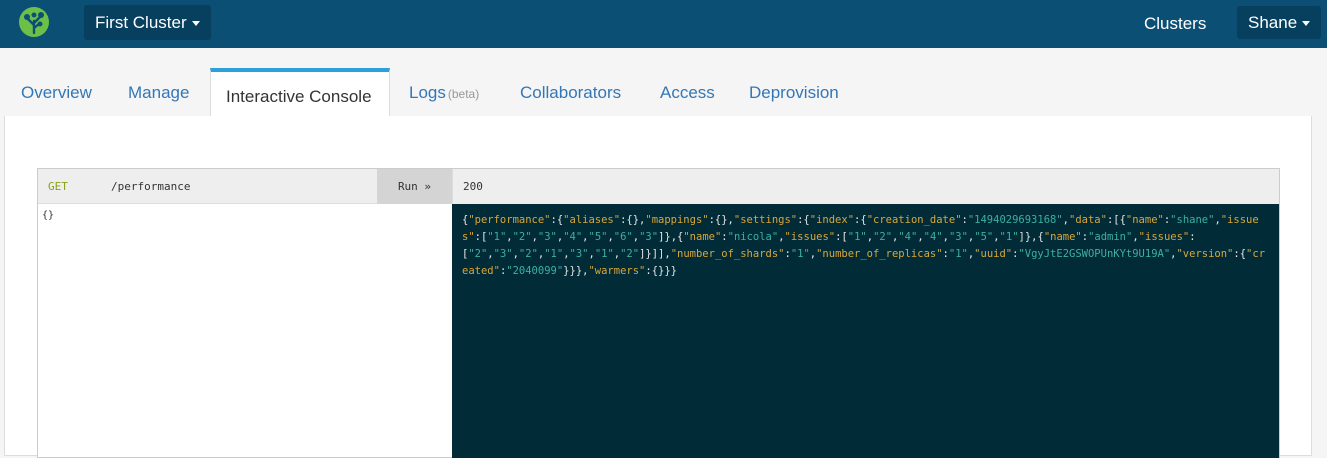 This screenshot has height=458, width=1327. Describe the element at coordinates (661, 271) in the screenshot. I see `json-punctuation: :{}}}` at that location.